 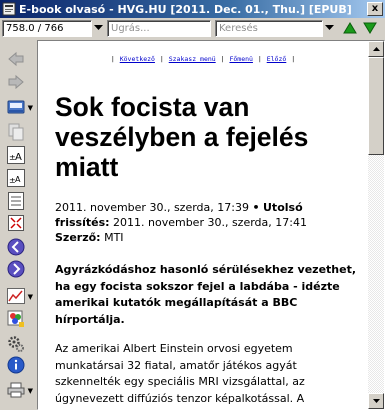 I want to click on close-button: x, so click(x=375, y=9).